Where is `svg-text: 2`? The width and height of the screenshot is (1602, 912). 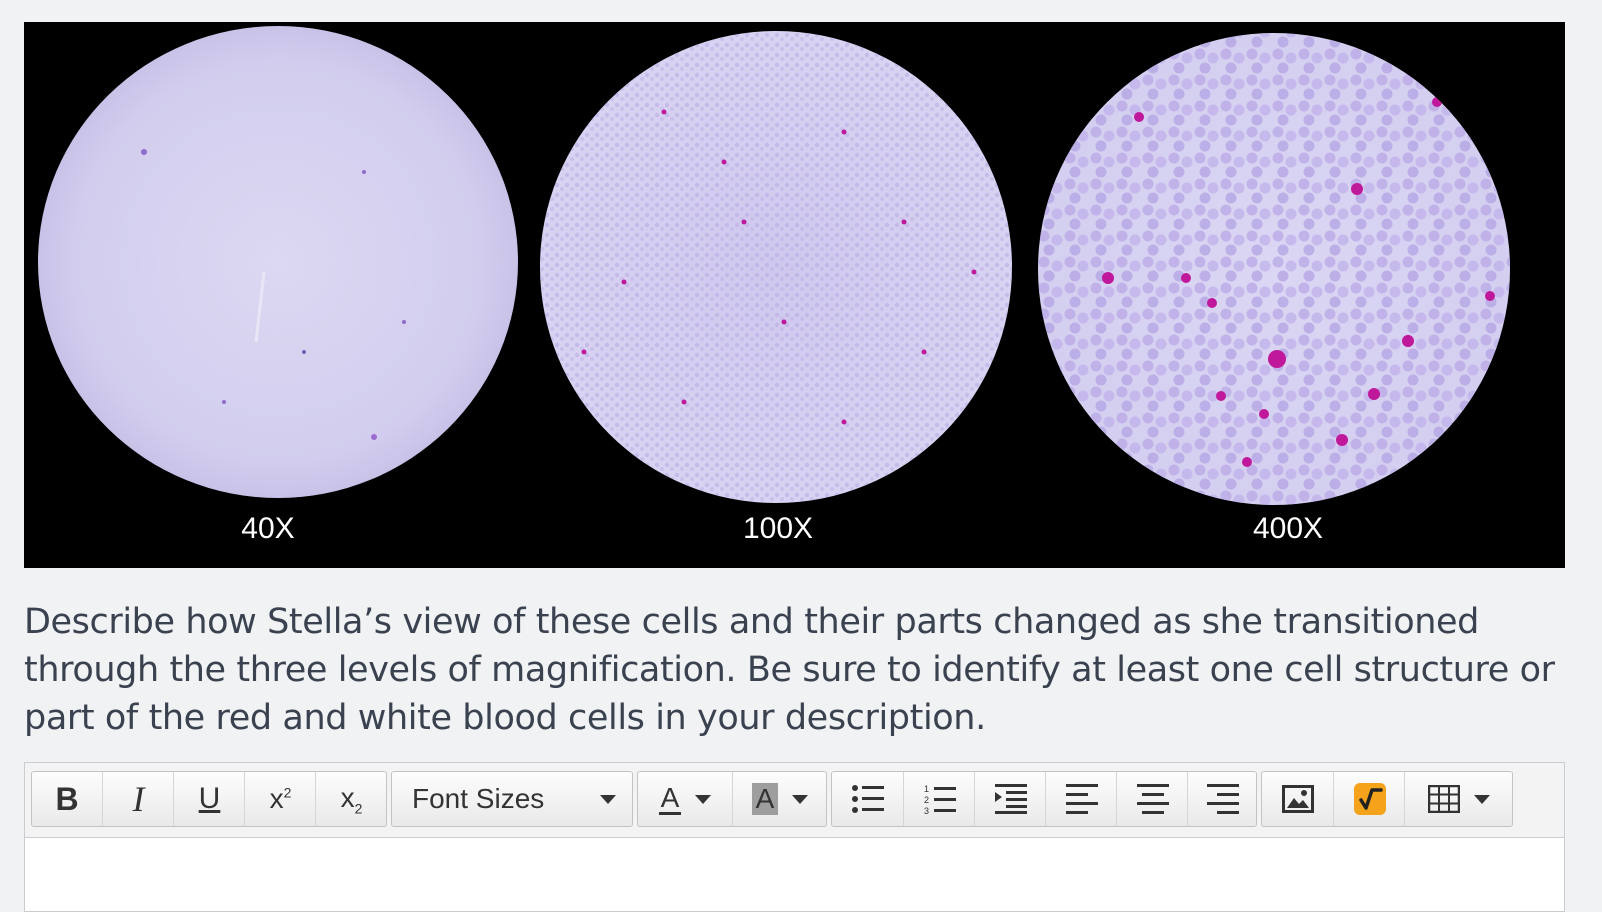
svg-text: 2 is located at coordinates (926, 800).